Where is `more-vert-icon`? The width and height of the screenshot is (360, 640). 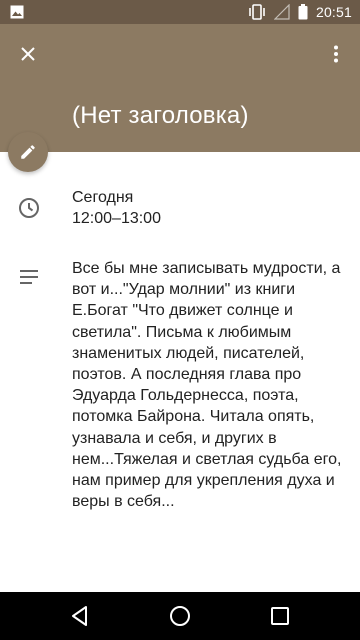 more-vert-icon is located at coordinates (336, 54).